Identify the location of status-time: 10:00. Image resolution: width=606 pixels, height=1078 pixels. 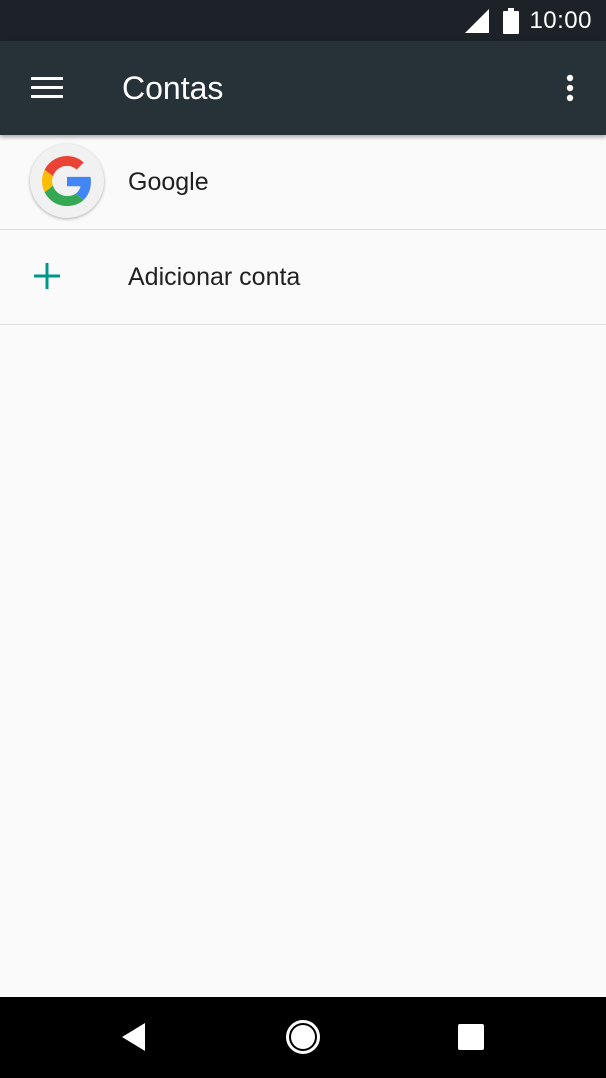
(560, 20).